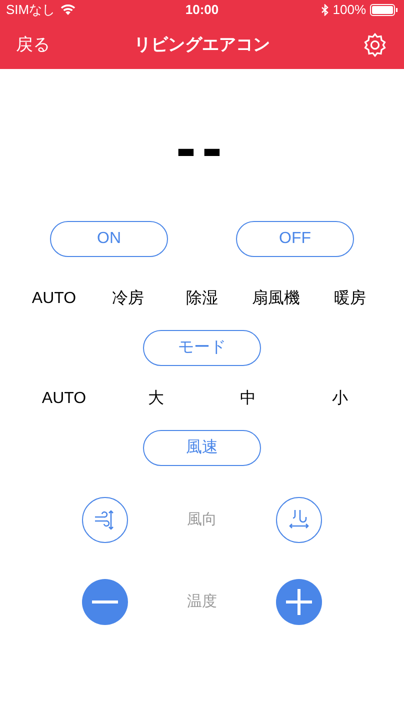 The image size is (404, 720). Describe the element at coordinates (202, 45) in the screenshot. I see `nav-title: リビングエアコン` at that location.